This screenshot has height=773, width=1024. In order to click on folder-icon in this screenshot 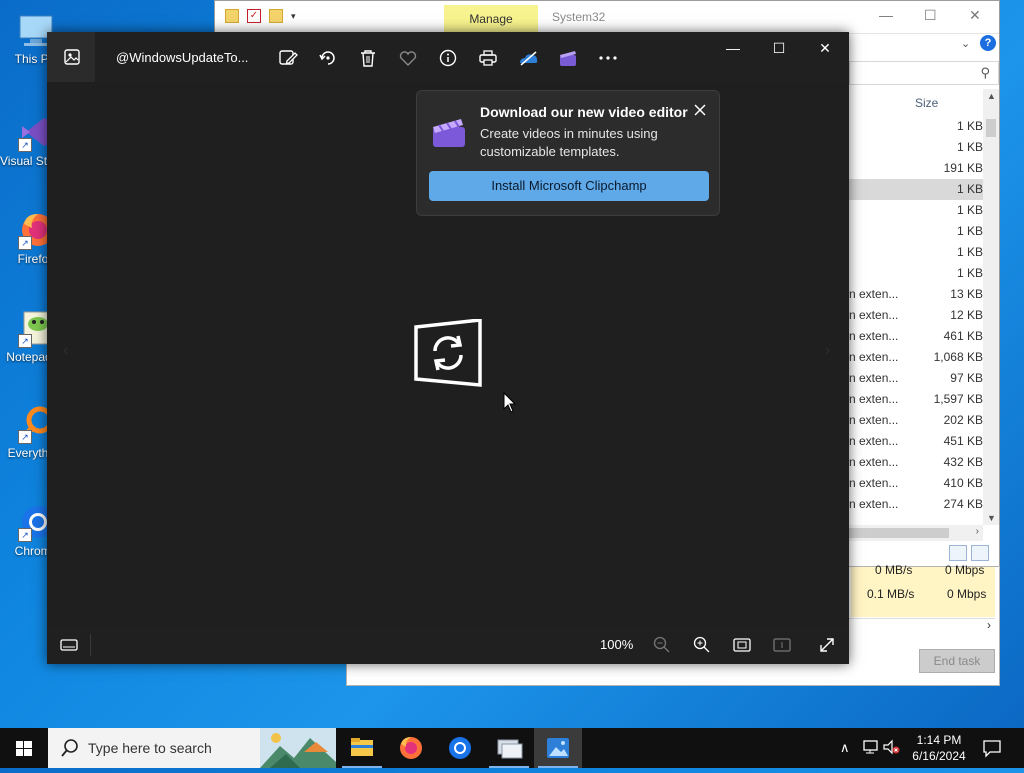, I will do `click(232, 16)`.